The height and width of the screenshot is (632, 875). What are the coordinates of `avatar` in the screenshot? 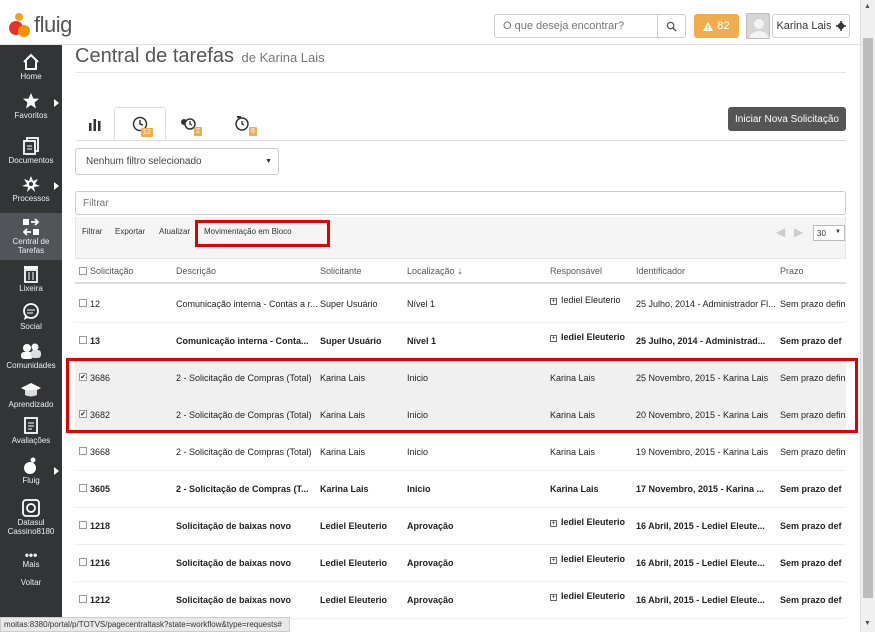 It's located at (758, 26).